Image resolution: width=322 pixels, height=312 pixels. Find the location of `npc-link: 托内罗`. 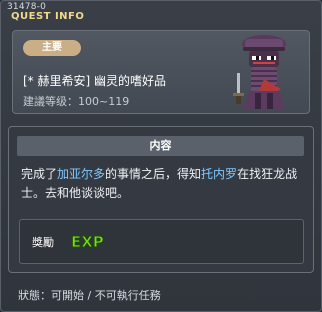

npc-link: 托内罗 is located at coordinates (219, 174).